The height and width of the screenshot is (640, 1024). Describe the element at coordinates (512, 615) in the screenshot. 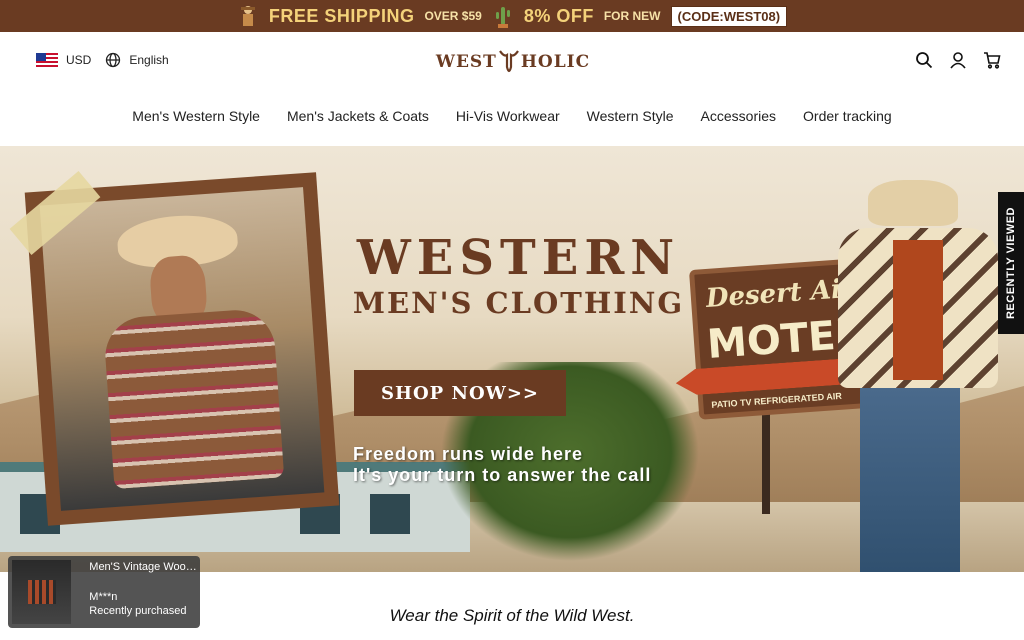

I see `section-title: Wear the Spirit of the Wild West.` at that location.